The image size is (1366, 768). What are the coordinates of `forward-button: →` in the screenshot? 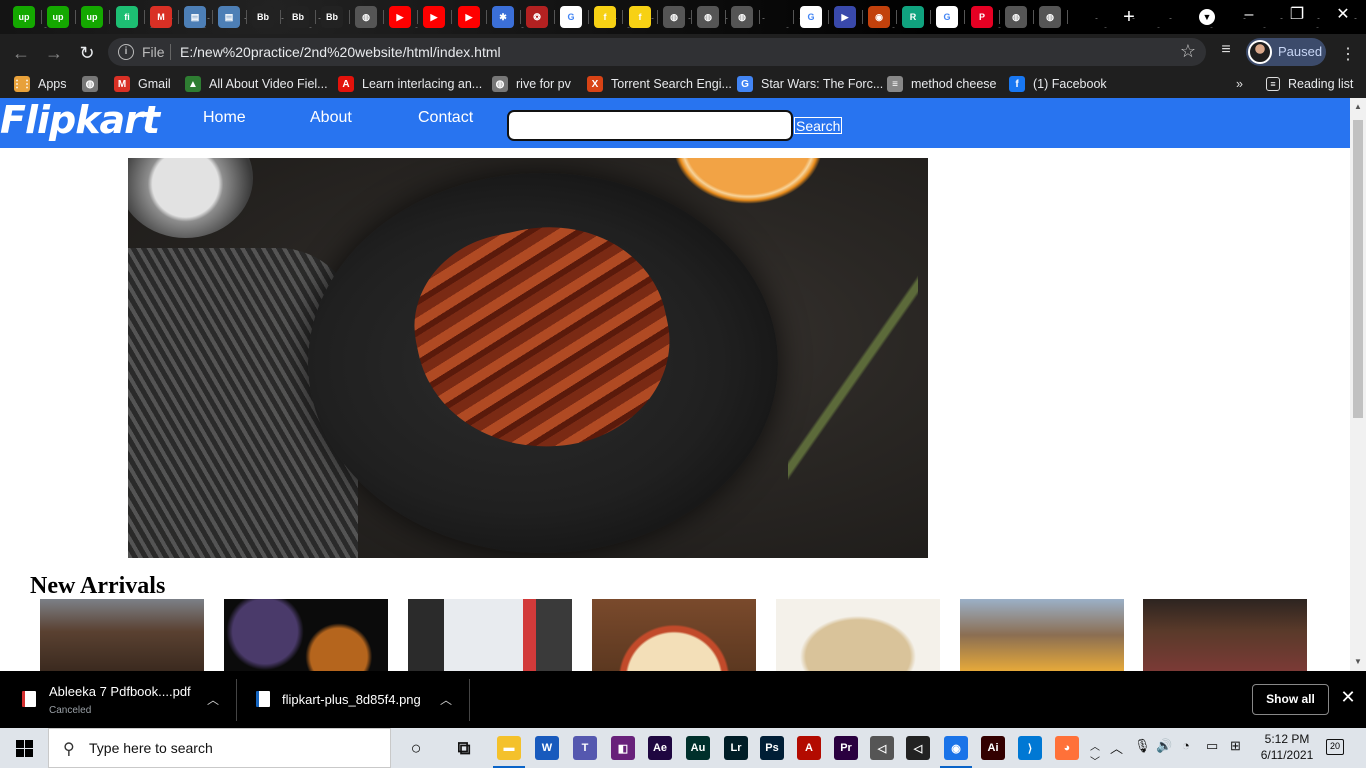 It's located at (54, 53).